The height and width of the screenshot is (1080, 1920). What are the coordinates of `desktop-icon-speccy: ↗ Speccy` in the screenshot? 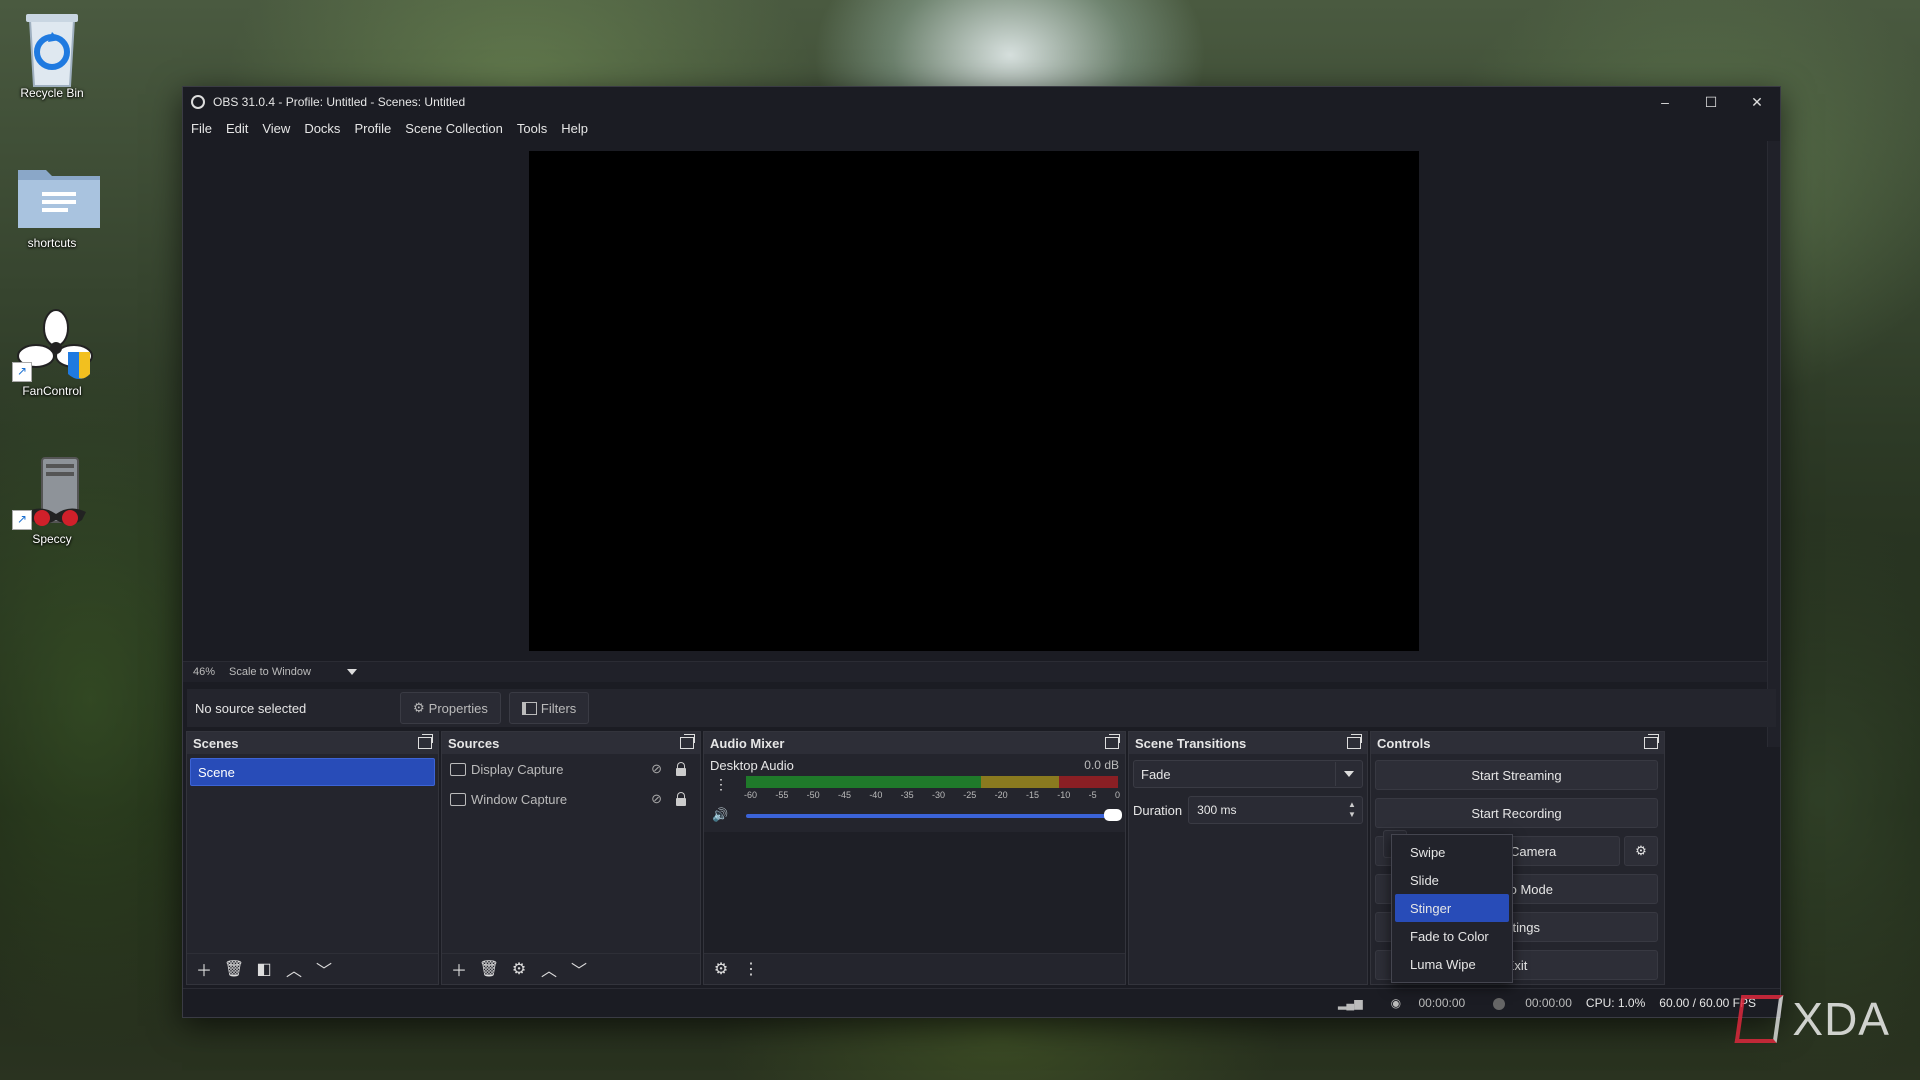 It's located at (52, 501).